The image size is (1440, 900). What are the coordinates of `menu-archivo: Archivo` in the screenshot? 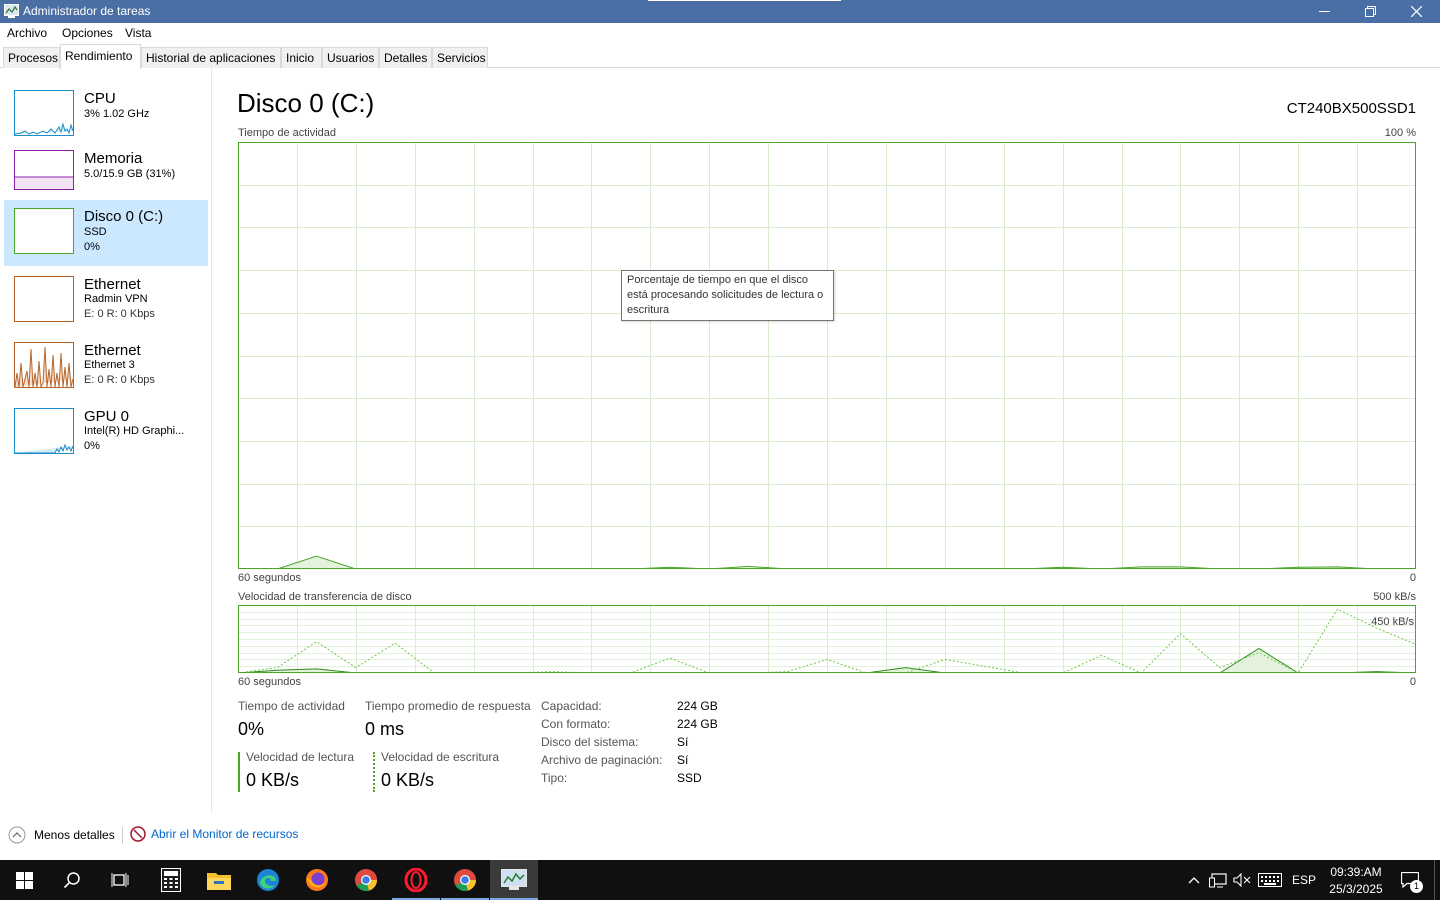 It's located at (27, 33).